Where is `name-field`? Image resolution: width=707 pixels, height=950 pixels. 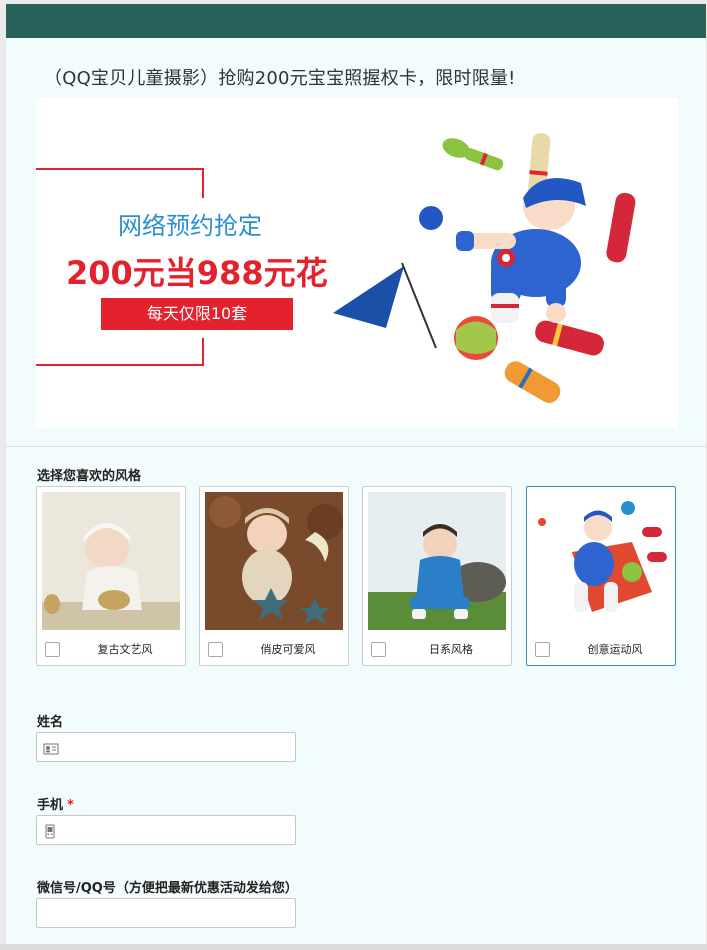 name-field is located at coordinates (166, 747).